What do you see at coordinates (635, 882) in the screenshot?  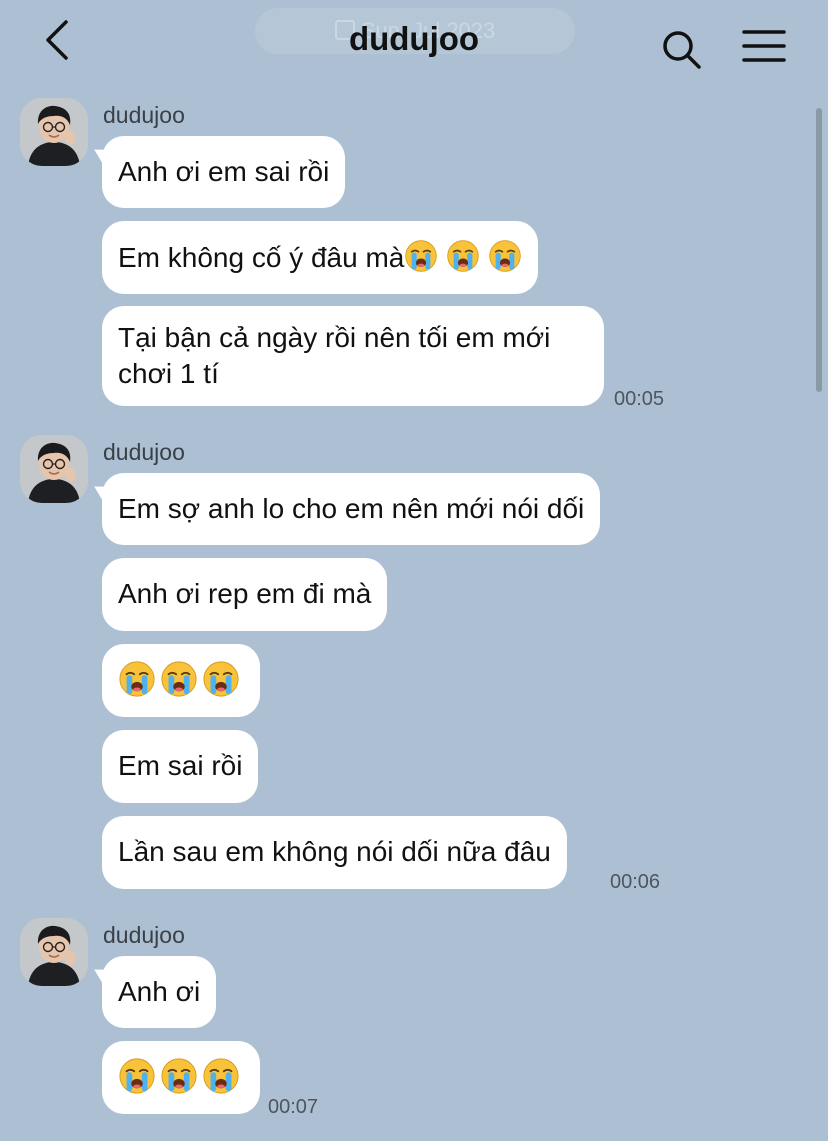 I see `message-timestamp: 00:06` at bounding box center [635, 882].